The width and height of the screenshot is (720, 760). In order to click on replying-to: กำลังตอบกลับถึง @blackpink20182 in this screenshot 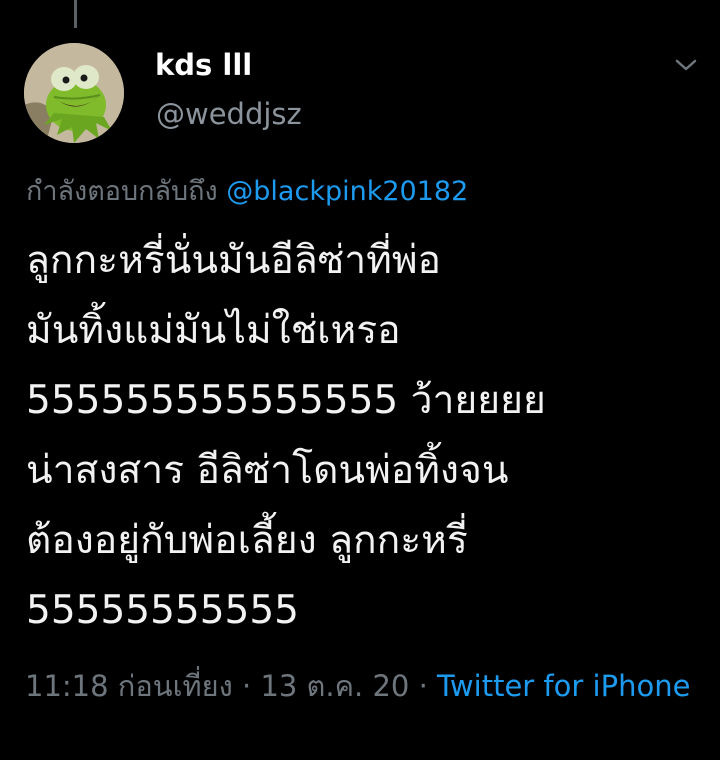, I will do `click(247, 190)`.